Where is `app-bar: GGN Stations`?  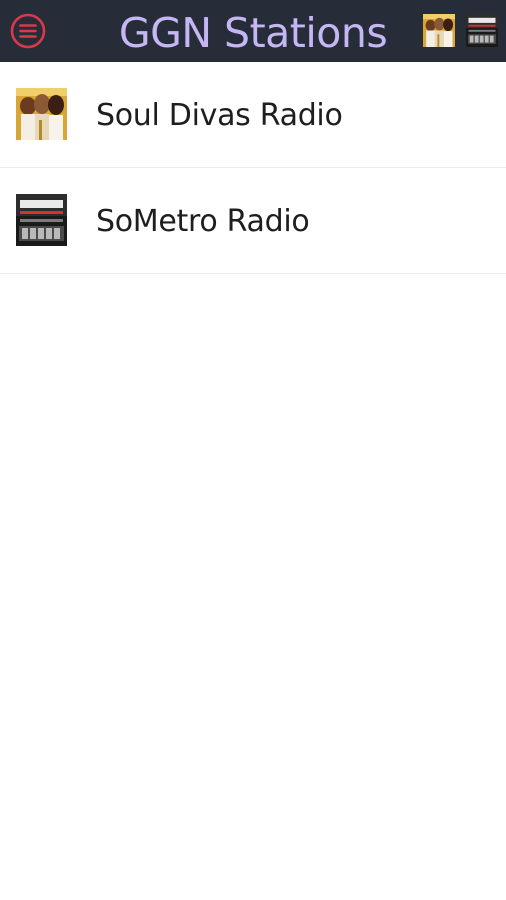 app-bar: GGN Stations is located at coordinates (253, 31).